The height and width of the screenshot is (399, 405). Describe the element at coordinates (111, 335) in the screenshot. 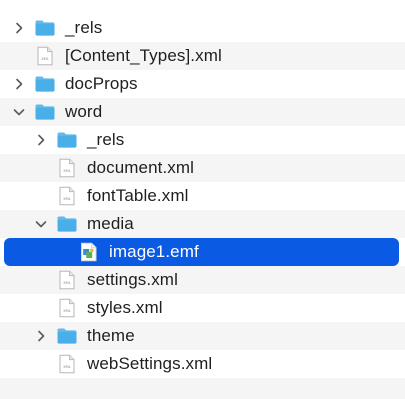

I see `item-label: theme` at that location.